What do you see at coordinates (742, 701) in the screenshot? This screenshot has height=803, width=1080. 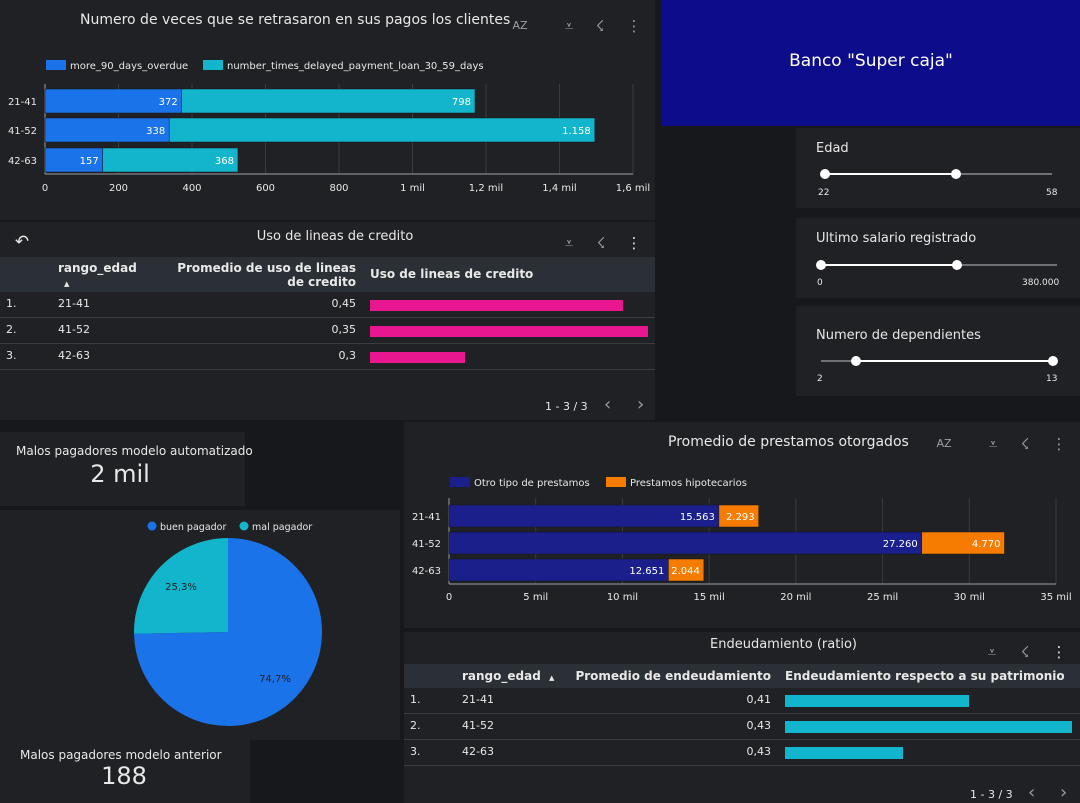 I see `table-row: 1. 21-41 0,41` at bounding box center [742, 701].